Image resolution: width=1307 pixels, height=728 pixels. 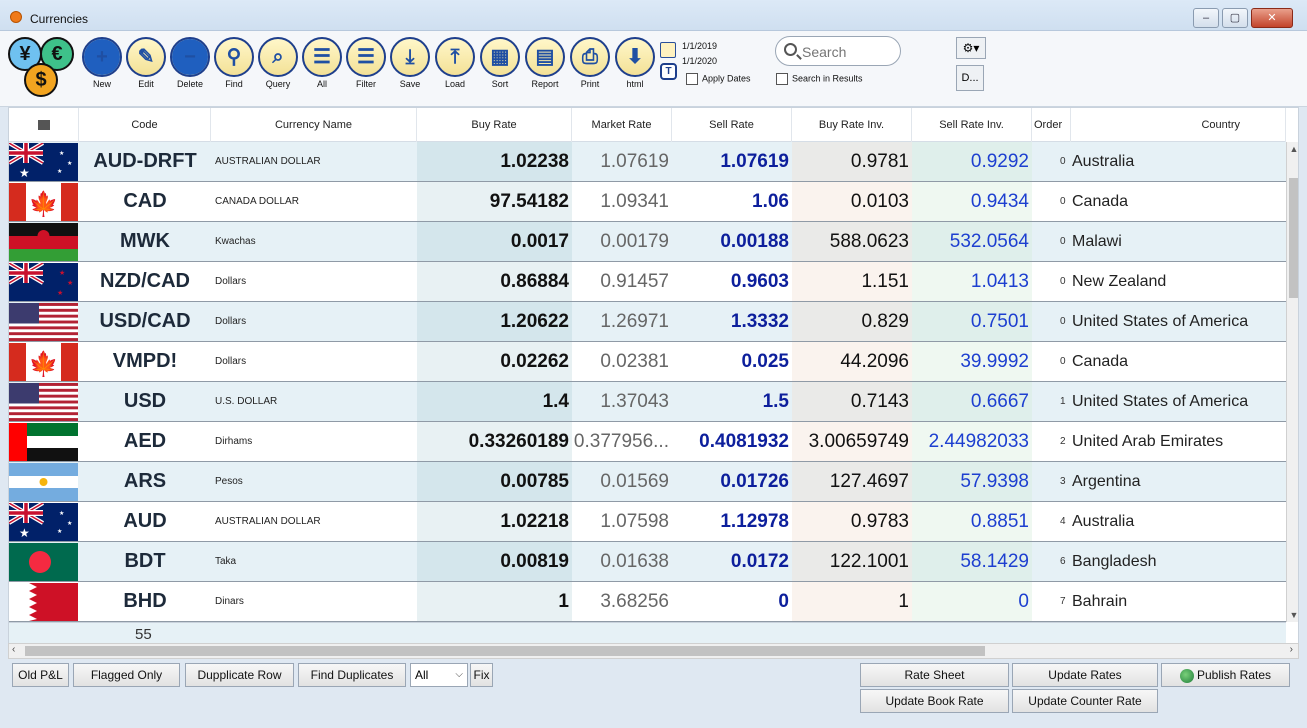 What do you see at coordinates (852, 241) in the screenshot?
I see `buy-rate-inv-cell: 588.0623` at bounding box center [852, 241].